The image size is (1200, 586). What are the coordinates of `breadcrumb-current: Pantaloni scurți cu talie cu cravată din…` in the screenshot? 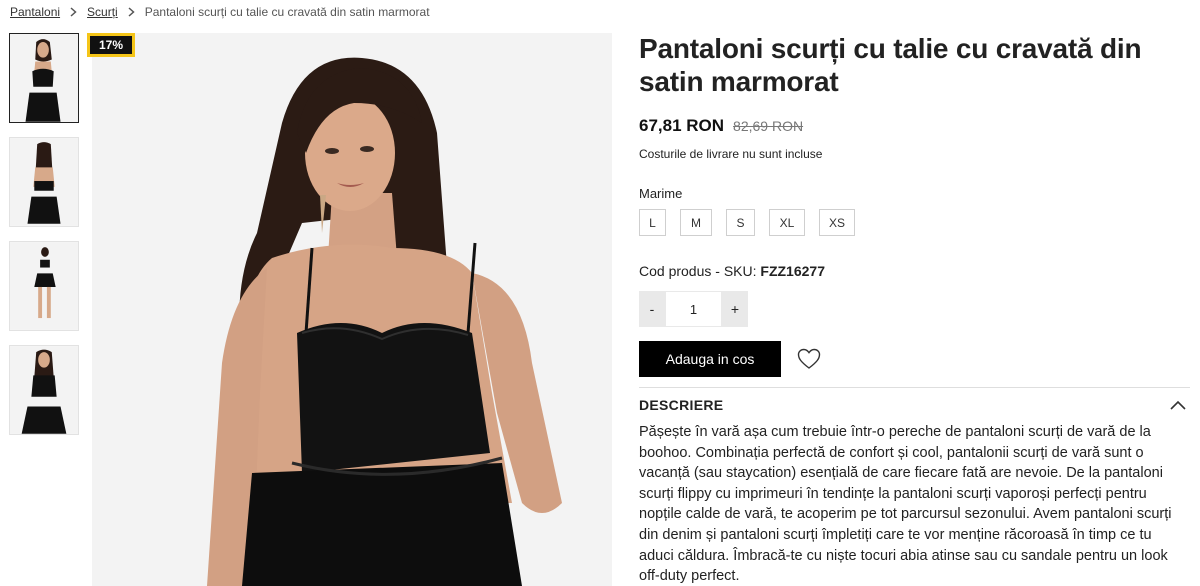 It's located at (287, 12).